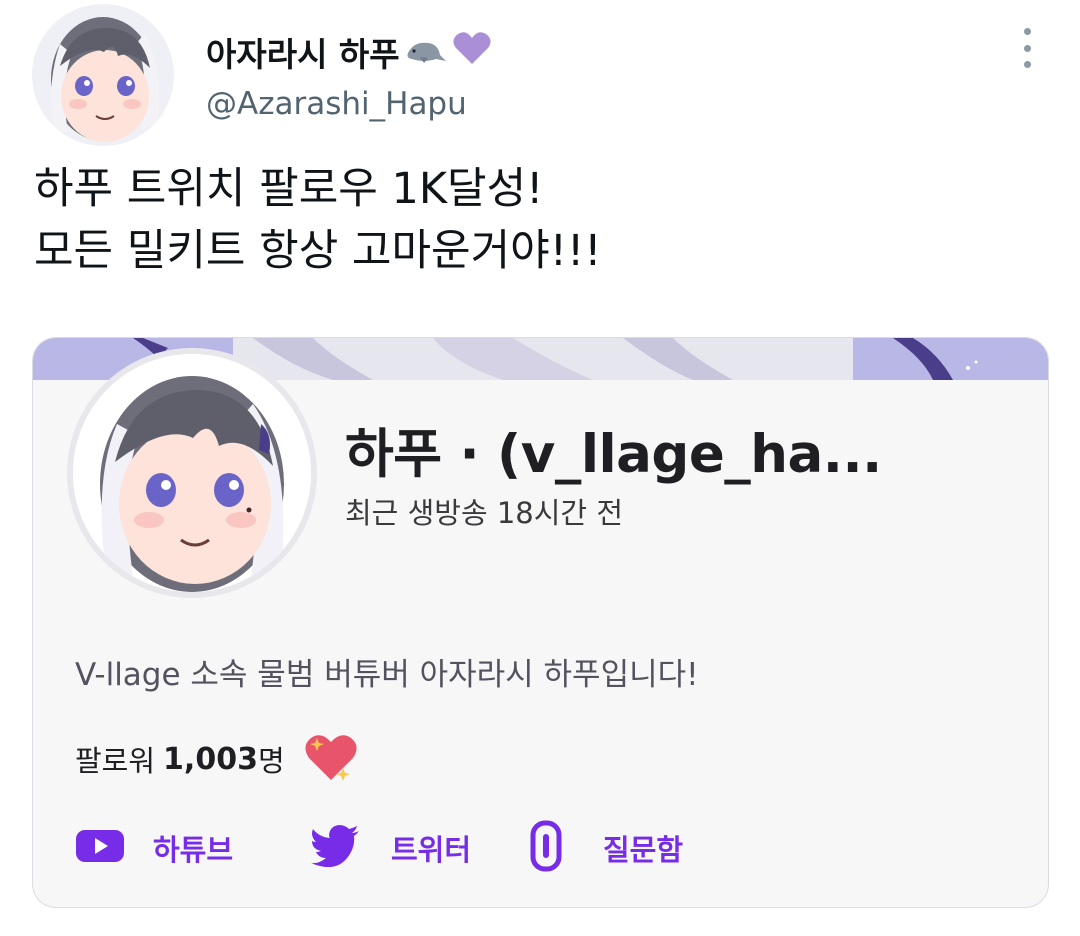 The height and width of the screenshot is (936, 1080). Describe the element at coordinates (271, 761) in the screenshot. I see `followers-unit: 명` at that location.